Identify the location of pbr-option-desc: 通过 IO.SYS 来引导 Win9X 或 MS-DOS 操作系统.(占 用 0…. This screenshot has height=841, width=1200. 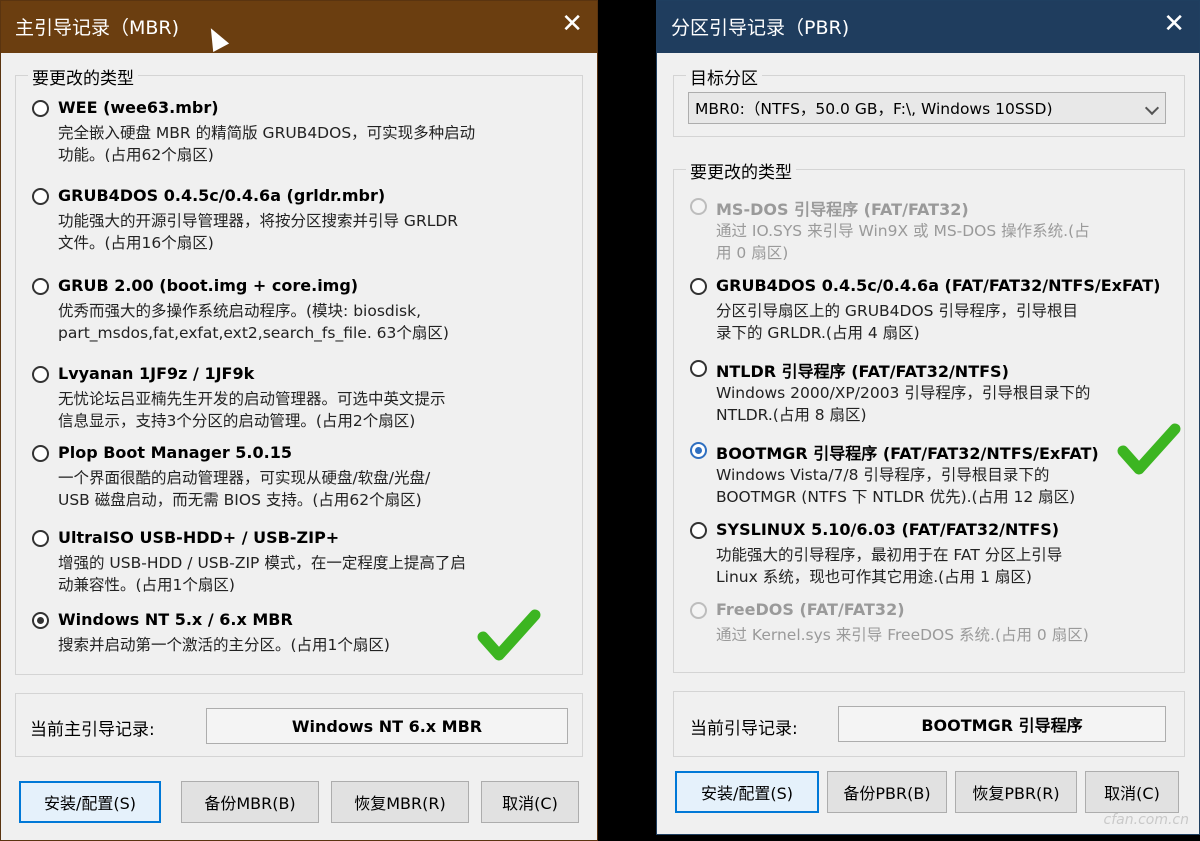
(903, 242).